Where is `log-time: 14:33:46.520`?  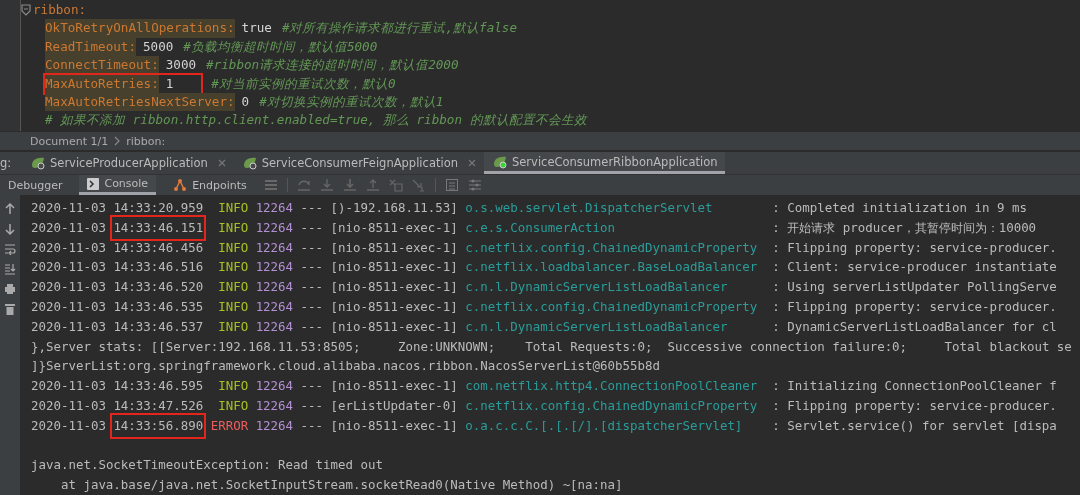 log-time: 14:33:46.520 is located at coordinates (158, 287).